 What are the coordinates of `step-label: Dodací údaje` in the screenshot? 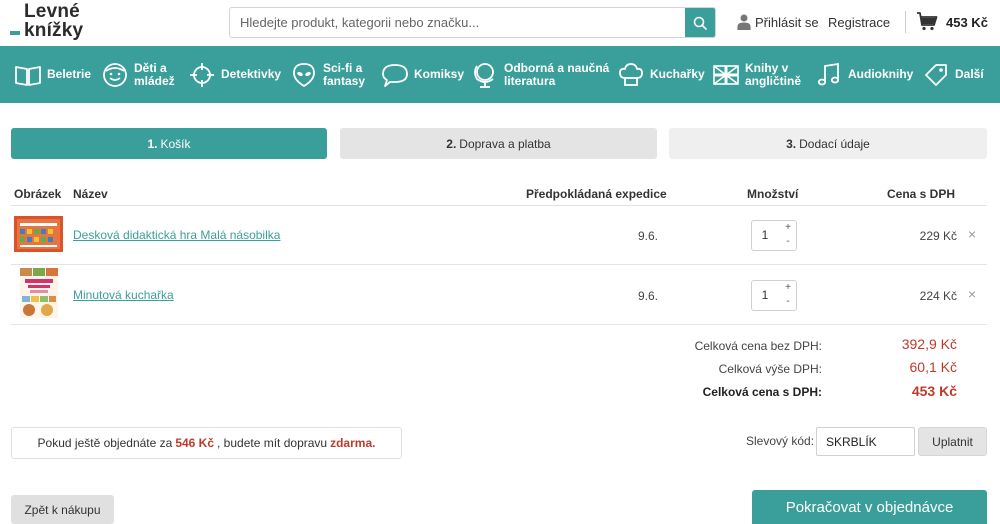 It's located at (834, 143).